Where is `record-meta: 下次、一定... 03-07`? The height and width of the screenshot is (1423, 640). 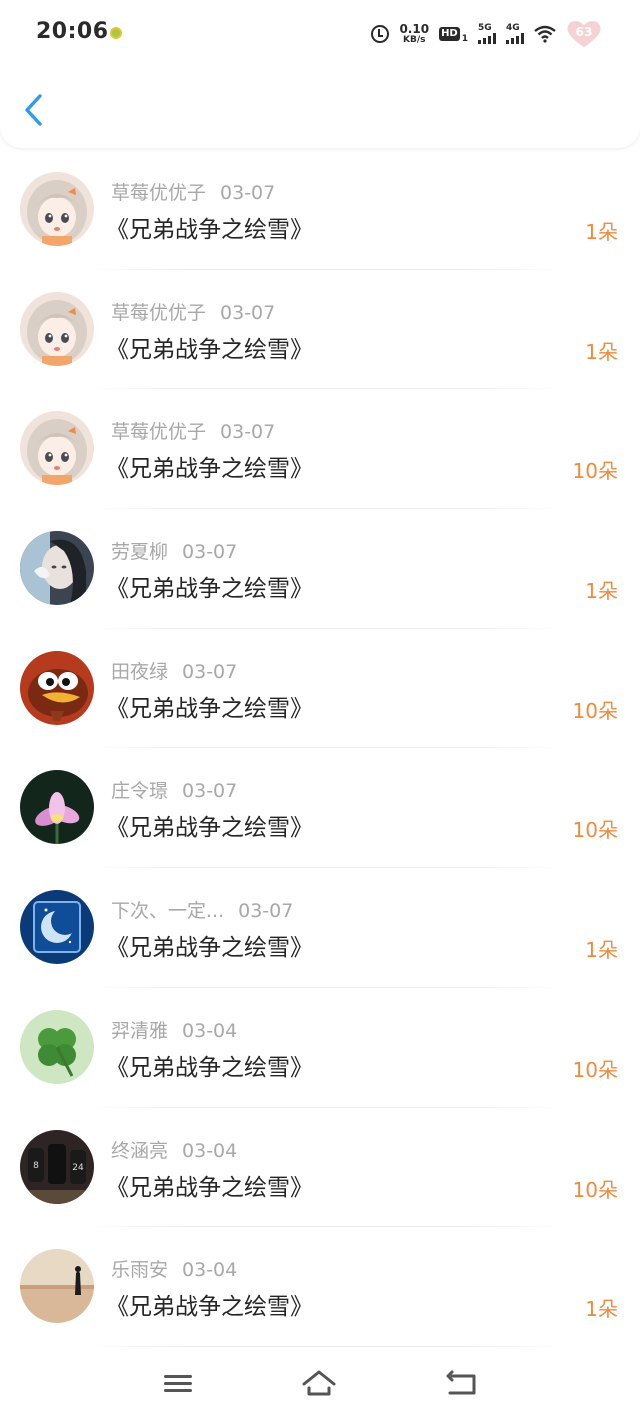
record-meta: 下次、一定... 03-07 is located at coordinates (202, 909).